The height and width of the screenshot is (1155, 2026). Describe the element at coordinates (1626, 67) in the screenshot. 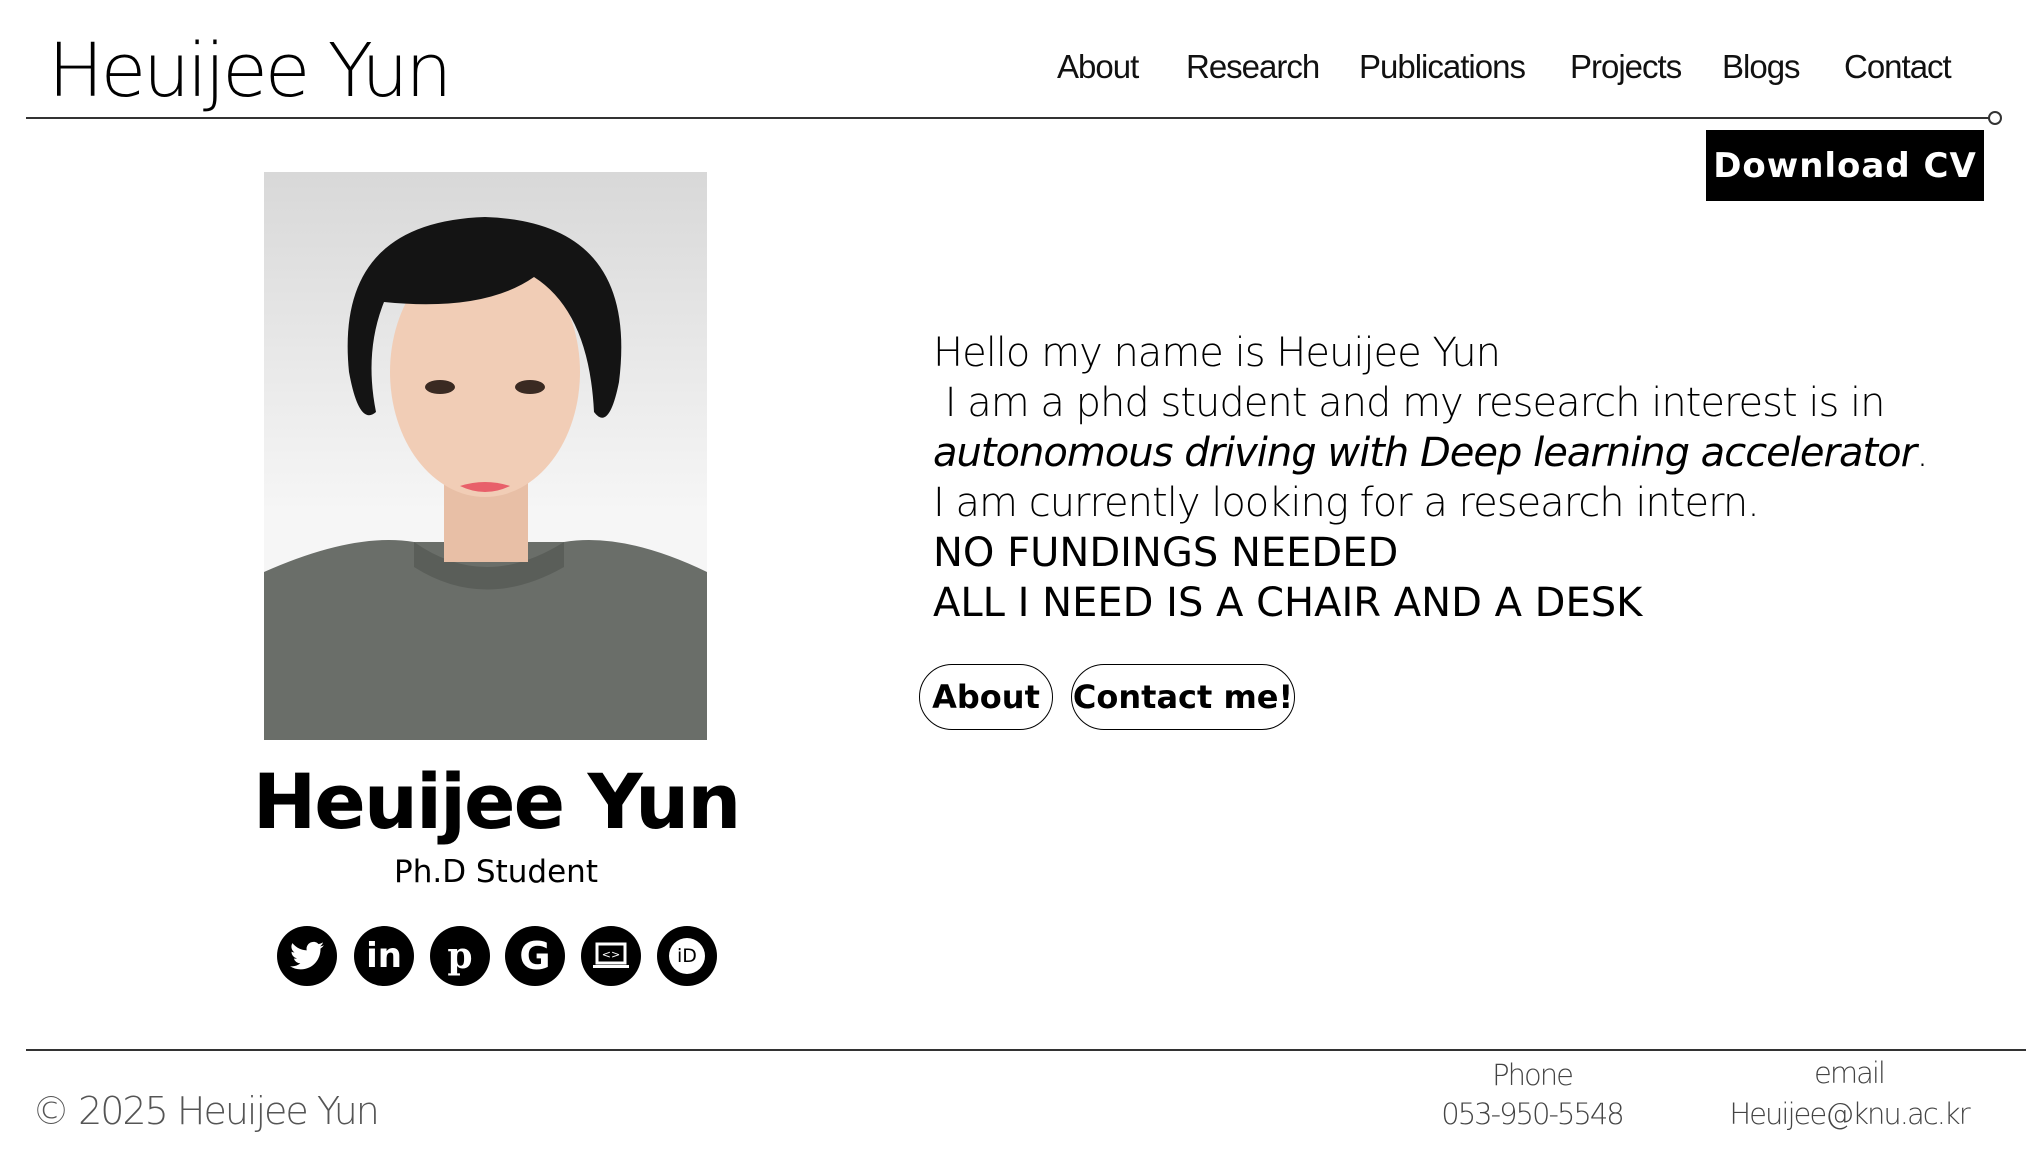

I see `nav-projects: Projects` at that location.